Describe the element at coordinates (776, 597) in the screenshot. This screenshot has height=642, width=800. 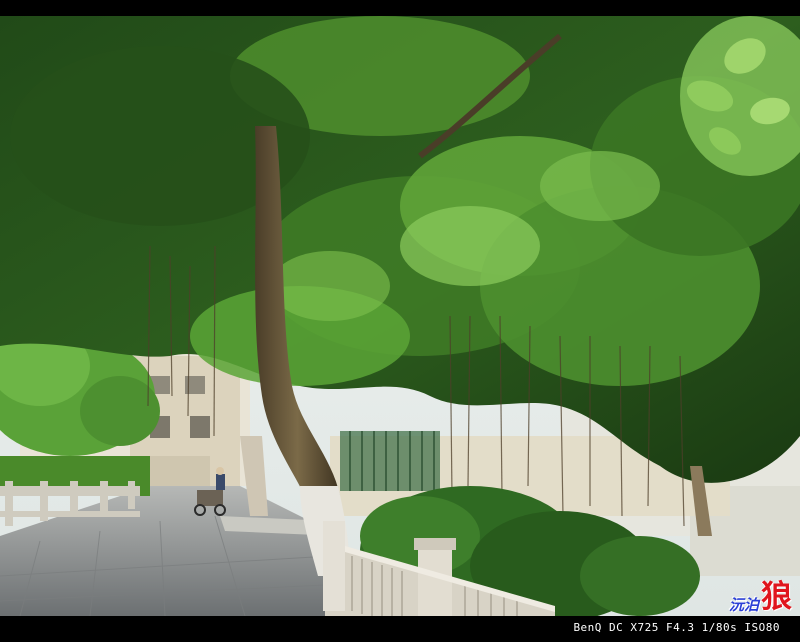
I see `watermark-logo: 狼` at that location.